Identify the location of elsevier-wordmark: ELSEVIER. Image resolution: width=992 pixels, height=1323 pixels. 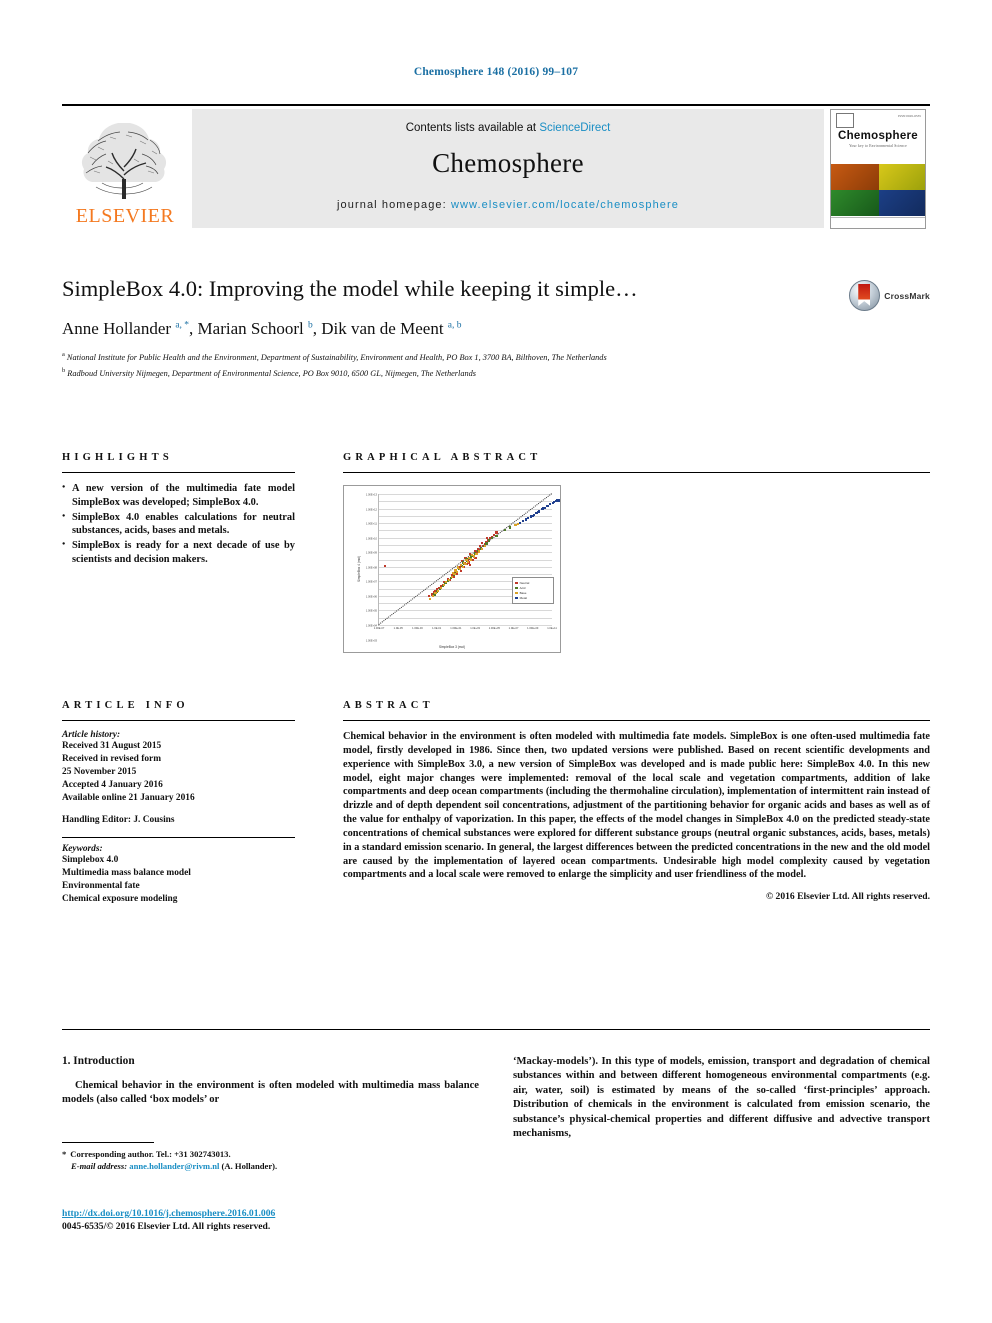
(125, 216).